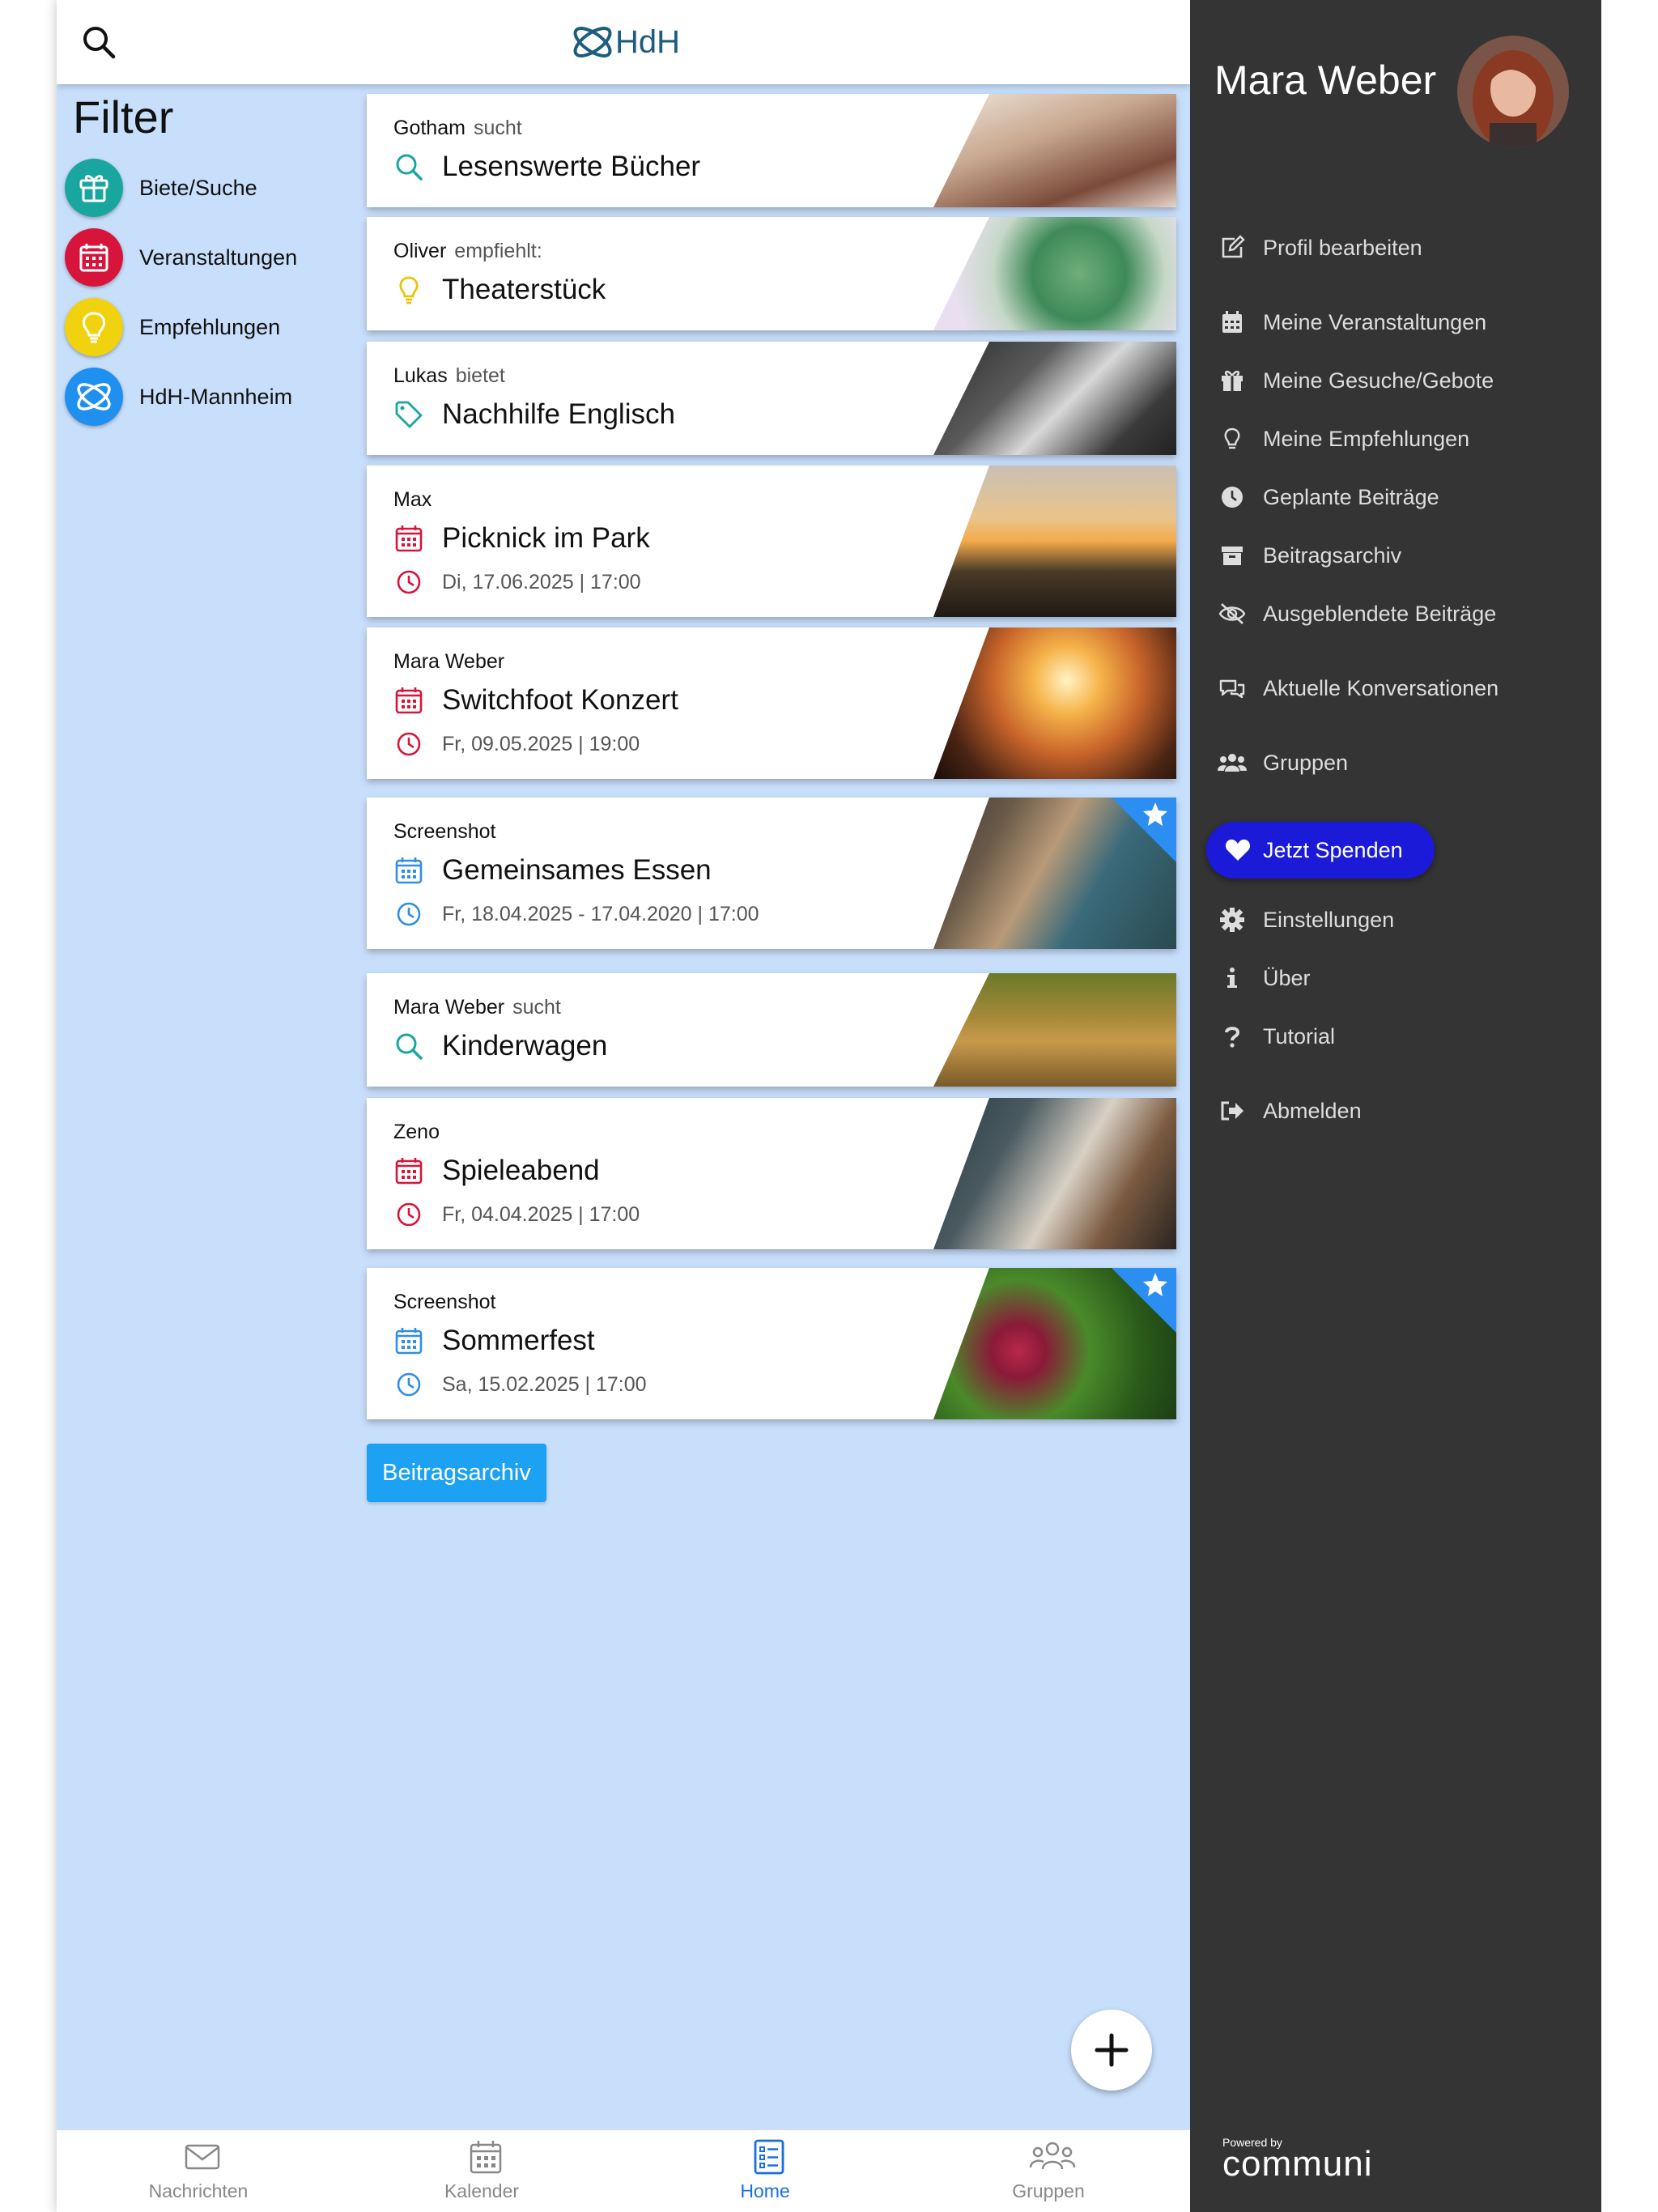  Describe the element at coordinates (1054, 151) in the screenshot. I see `post-image-book` at that location.